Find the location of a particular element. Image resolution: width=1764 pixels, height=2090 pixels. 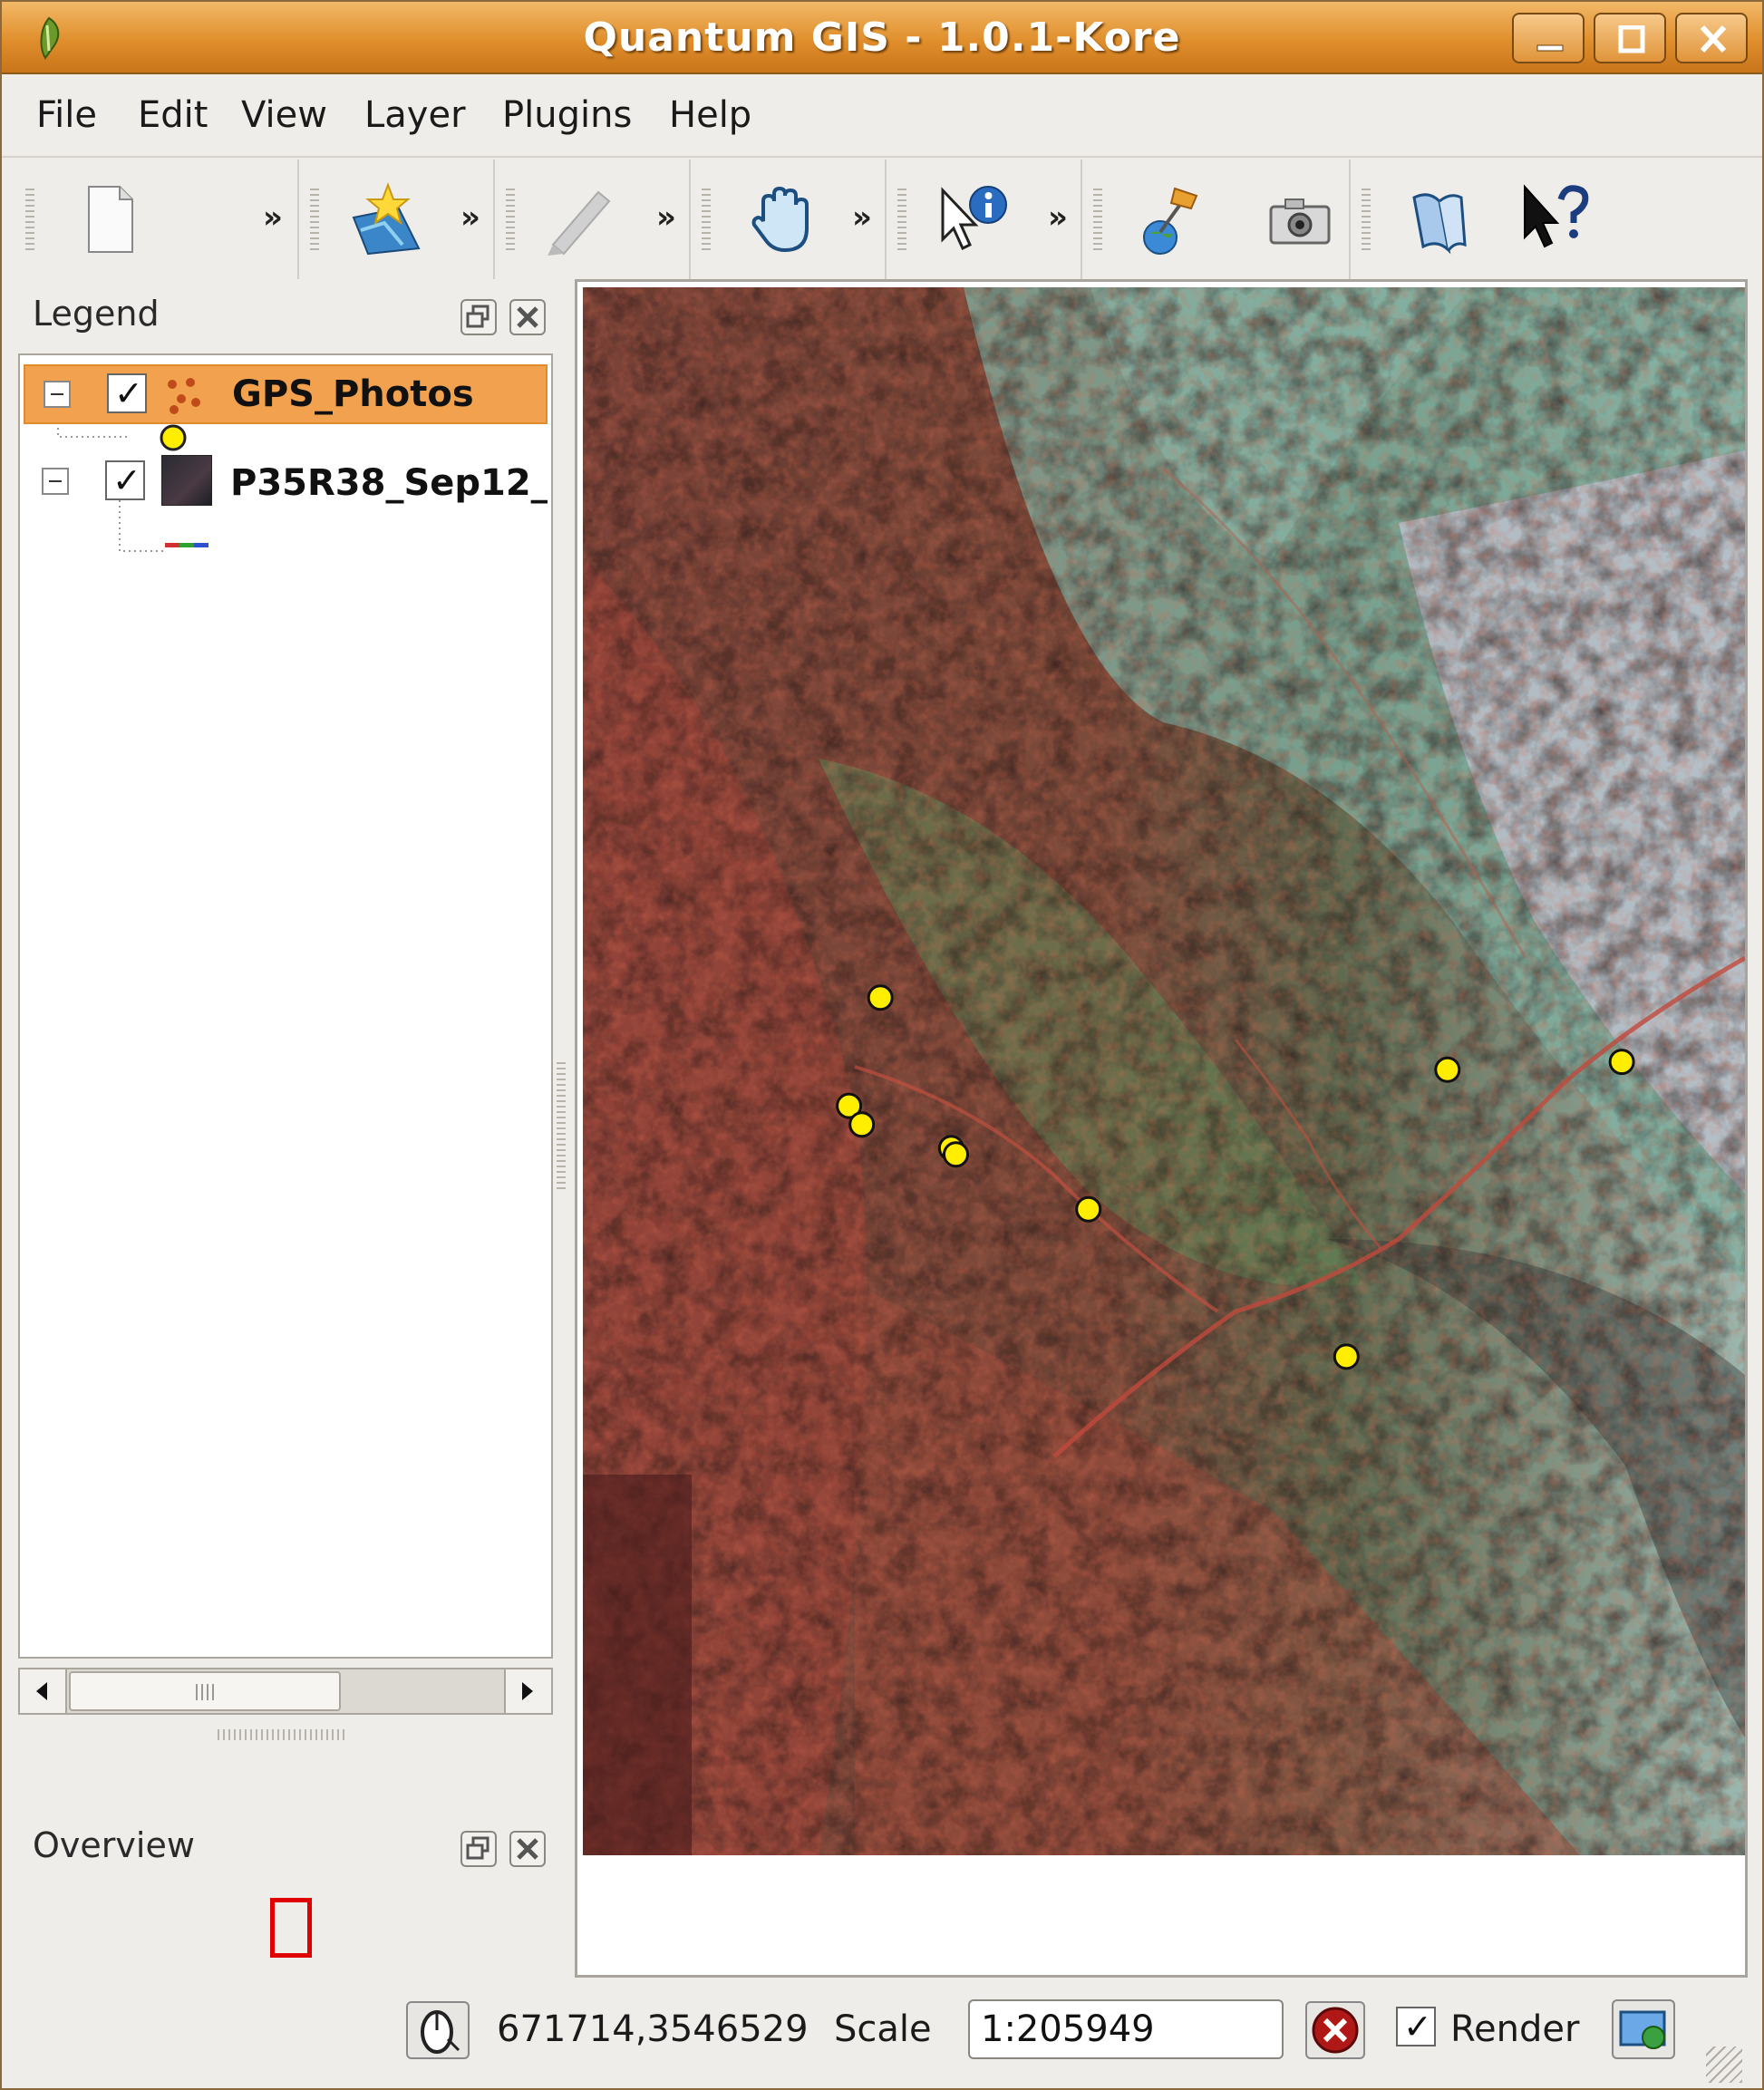

legend-title: Legend is located at coordinates (97, 314).